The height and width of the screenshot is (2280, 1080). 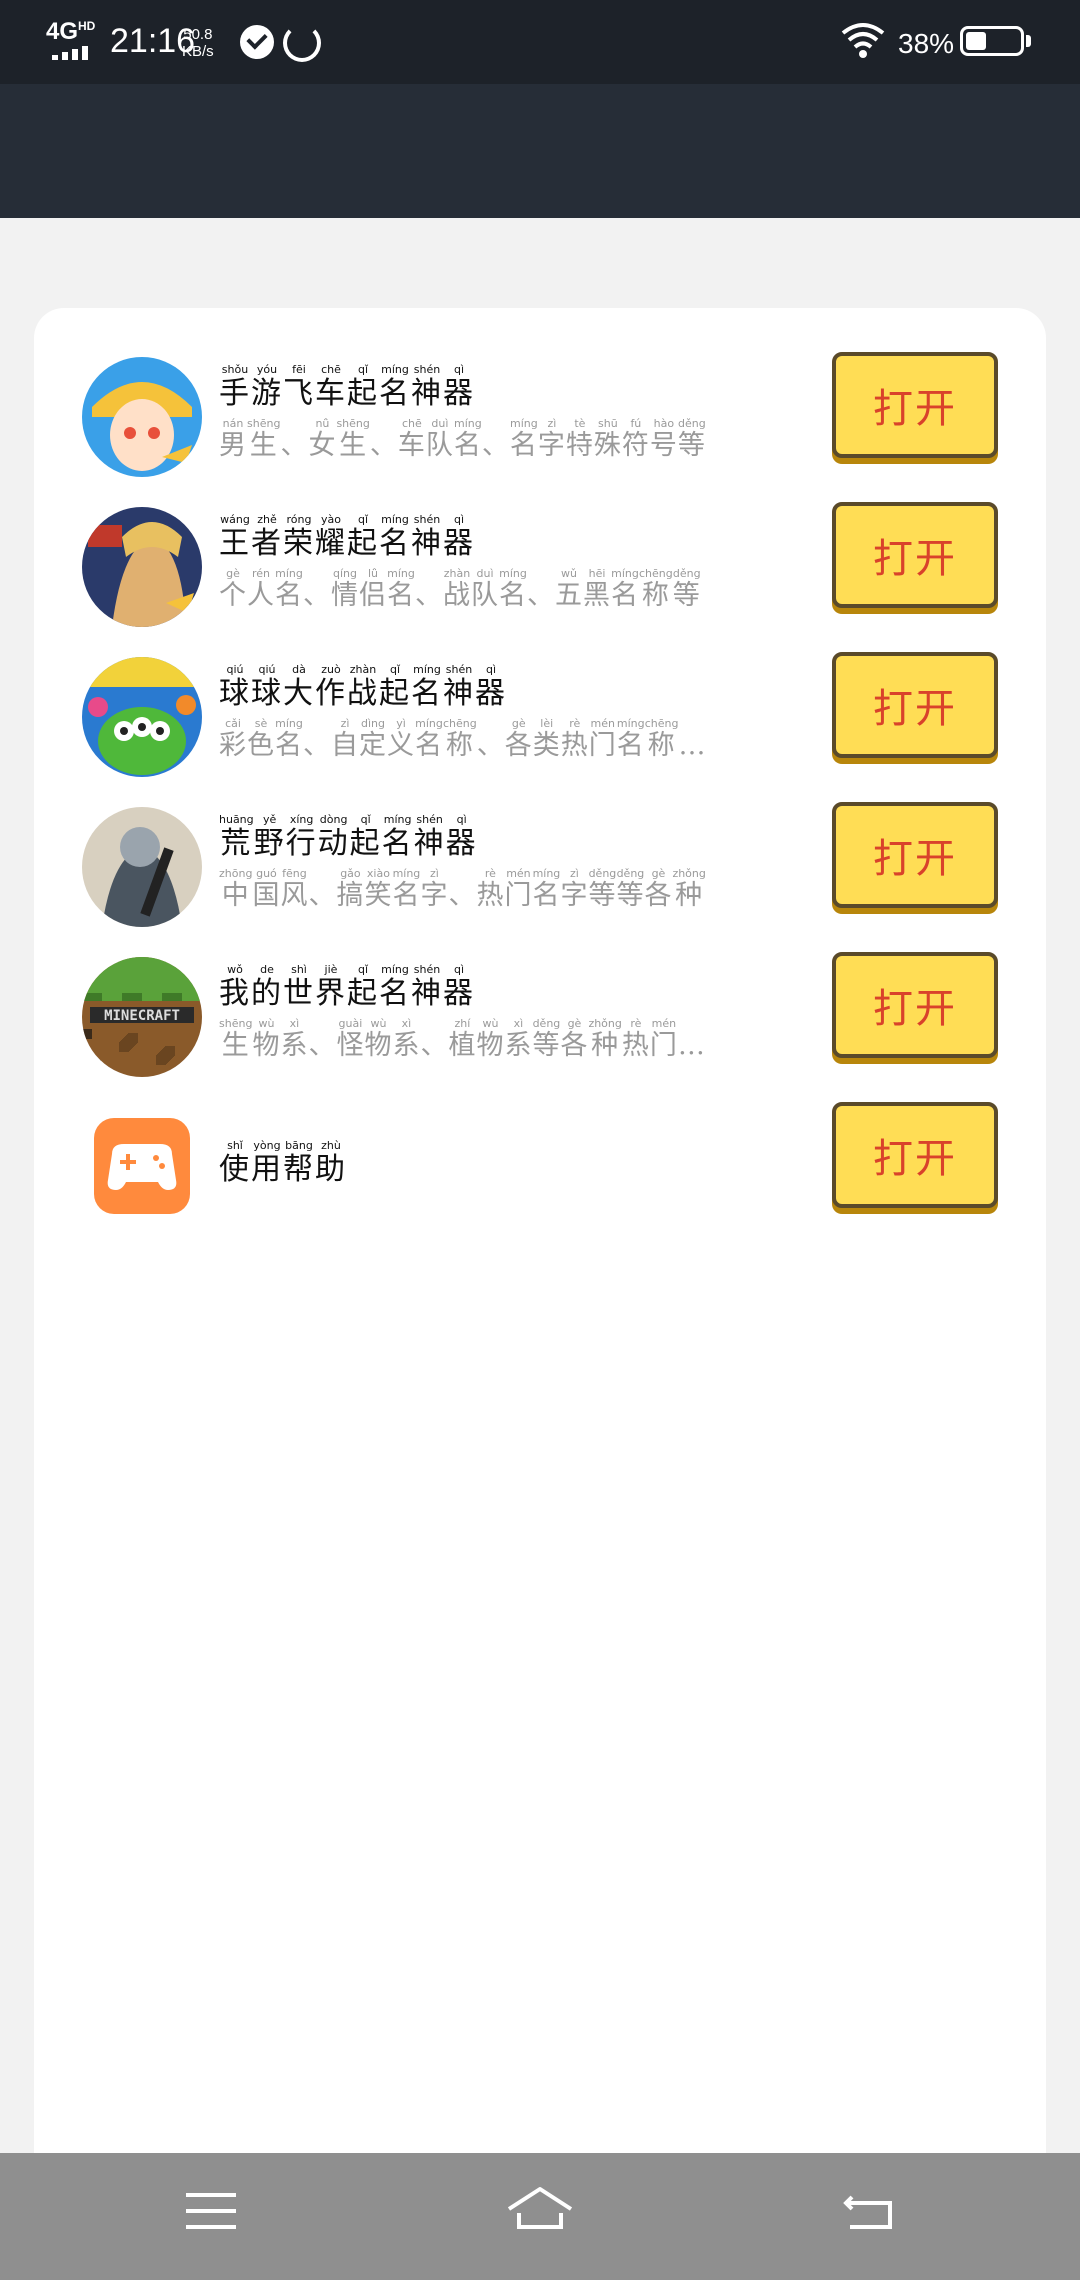 I want to click on char: 物wù, so click(x=490, y=1039).